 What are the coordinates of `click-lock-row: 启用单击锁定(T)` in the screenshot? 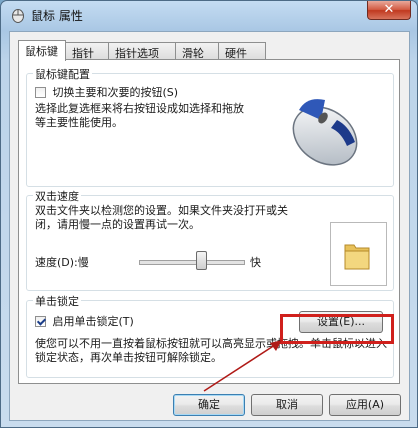 It's located at (84, 321).